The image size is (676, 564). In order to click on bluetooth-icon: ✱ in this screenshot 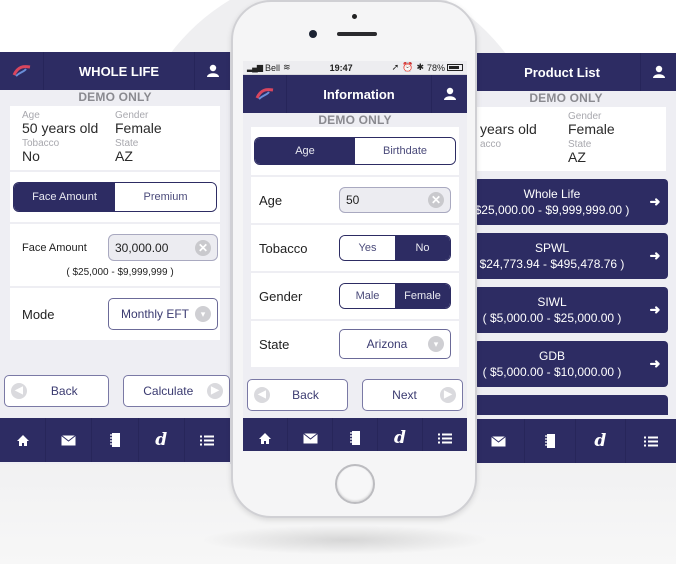, I will do `click(420, 67)`.